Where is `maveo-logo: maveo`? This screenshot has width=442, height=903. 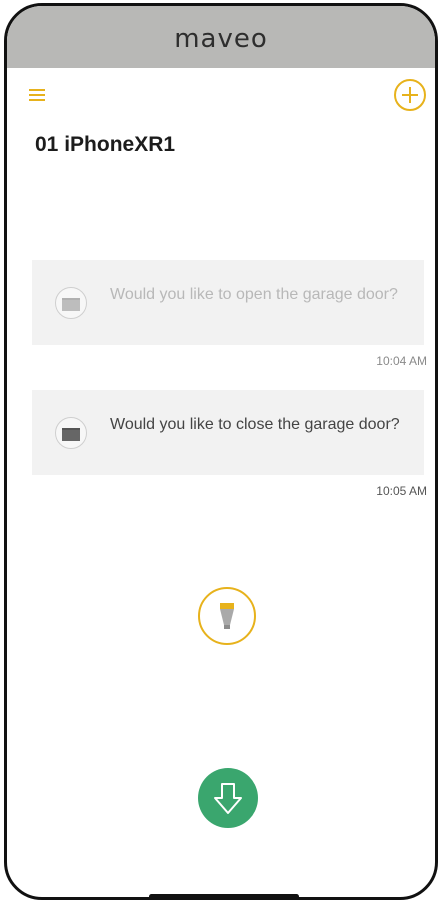
maveo-logo: maveo is located at coordinates (221, 39).